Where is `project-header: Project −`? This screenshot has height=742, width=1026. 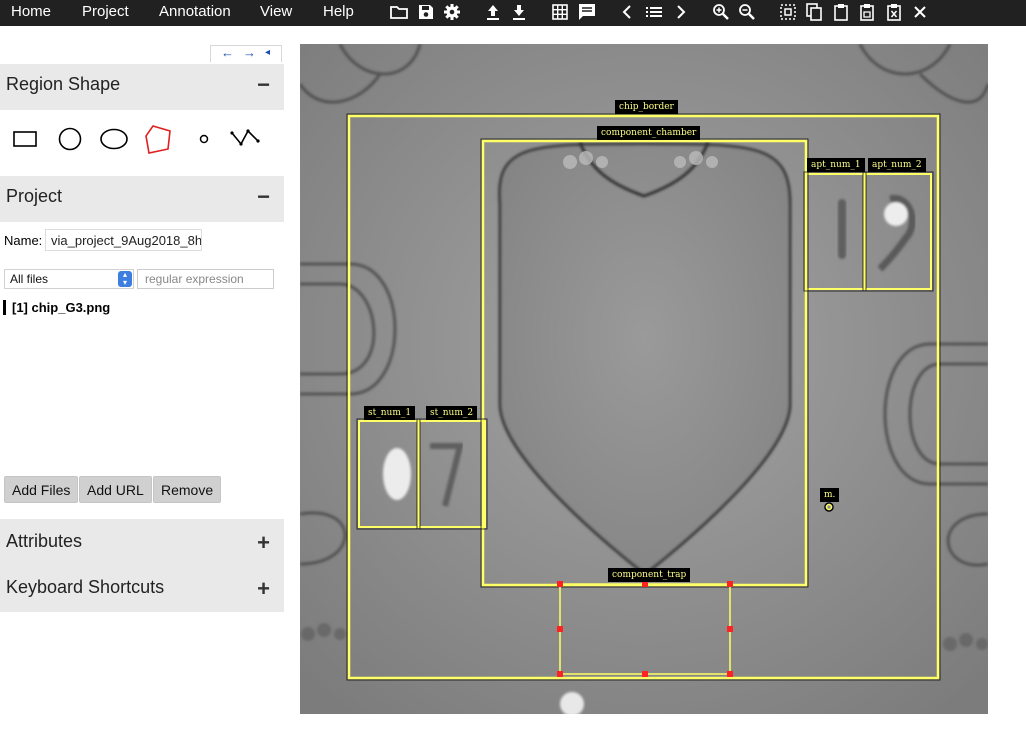
project-header: Project − is located at coordinates (142, 199).